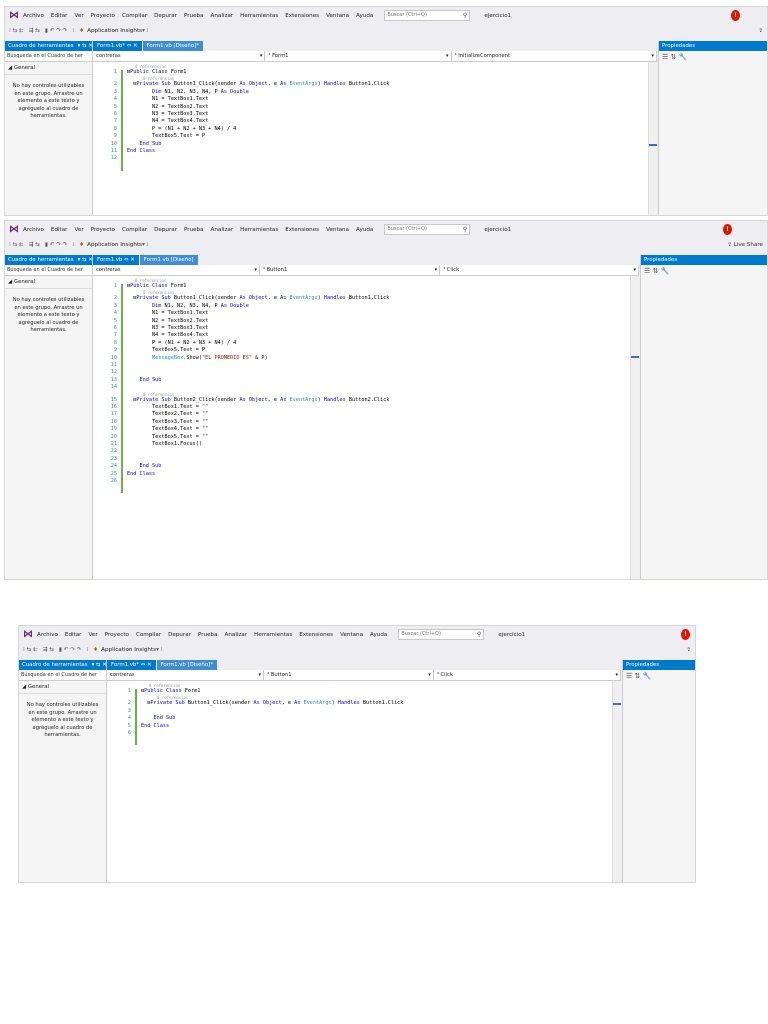 The height and width of the screenshot is (1024, 768). What do you see at coordinates (360, 459) in the screenshot?
I see `code-line: 23` at bounding box center [360, 459].